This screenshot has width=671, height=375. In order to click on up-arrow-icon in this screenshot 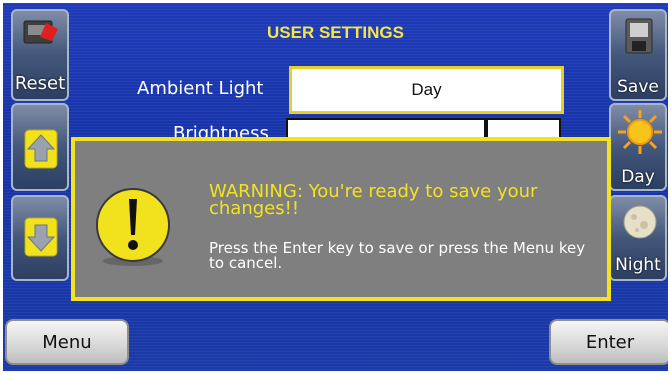, I will do `click(41, 151)`.